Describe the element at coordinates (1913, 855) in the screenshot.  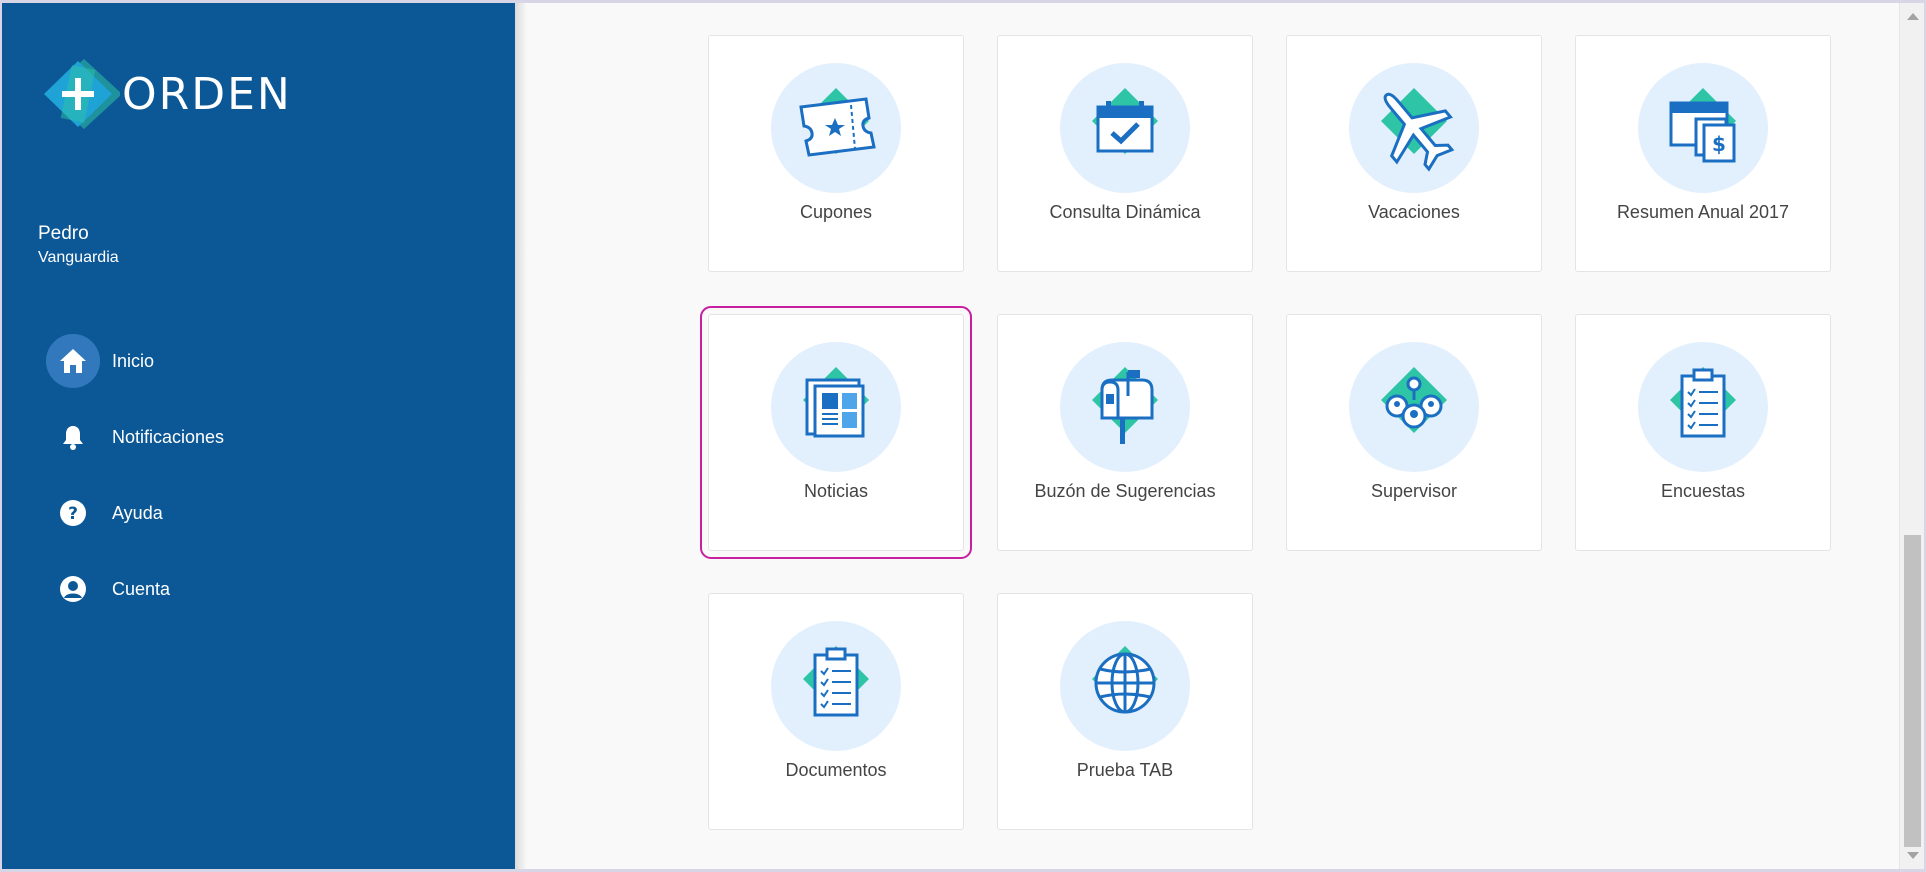
I see `scroll-down-icon` at that location.